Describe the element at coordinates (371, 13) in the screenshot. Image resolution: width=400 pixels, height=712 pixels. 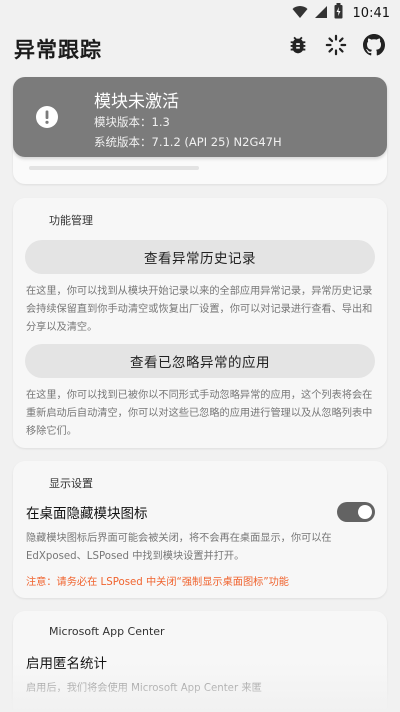
I see `clock: 10:41` at that location.